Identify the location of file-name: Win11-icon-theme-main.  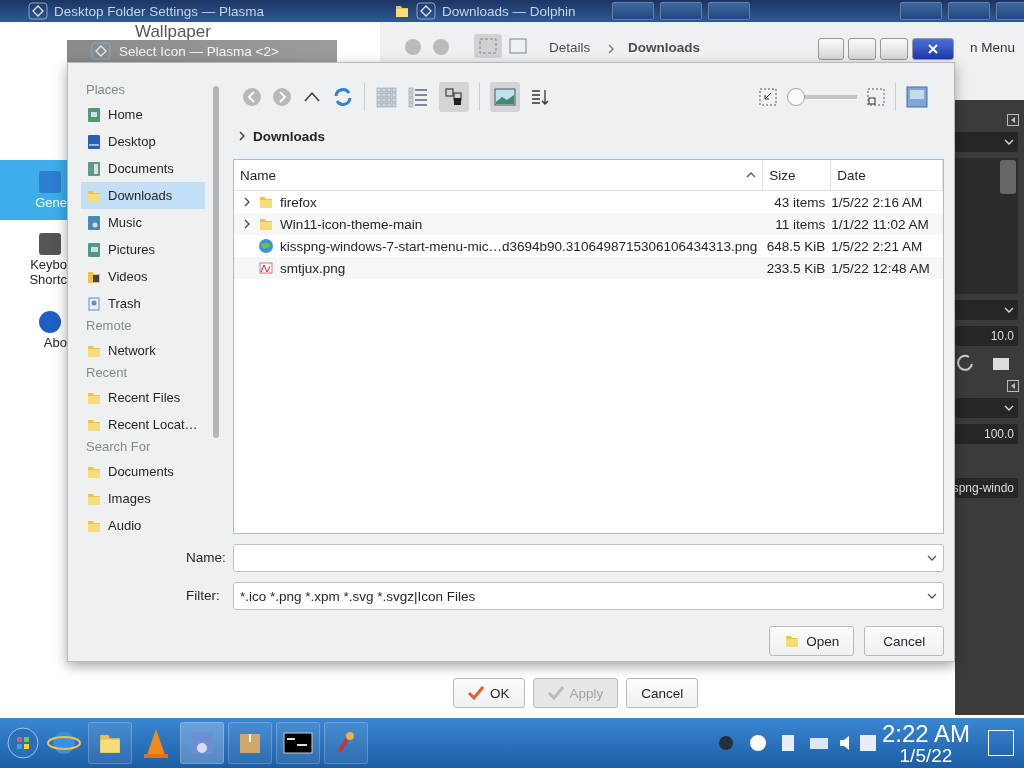
(351, 224).